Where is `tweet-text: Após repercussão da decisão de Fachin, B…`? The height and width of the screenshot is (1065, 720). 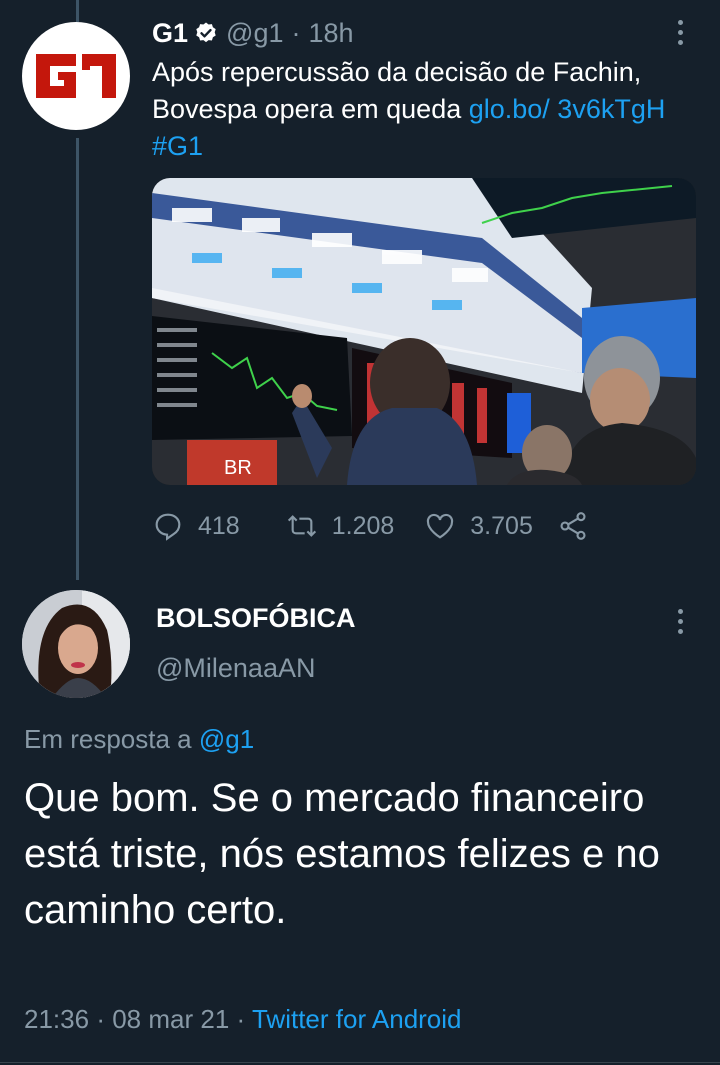 tweet-text: Após repercussão da decisão de Fachin, B… is located at coordinates (424, 109).